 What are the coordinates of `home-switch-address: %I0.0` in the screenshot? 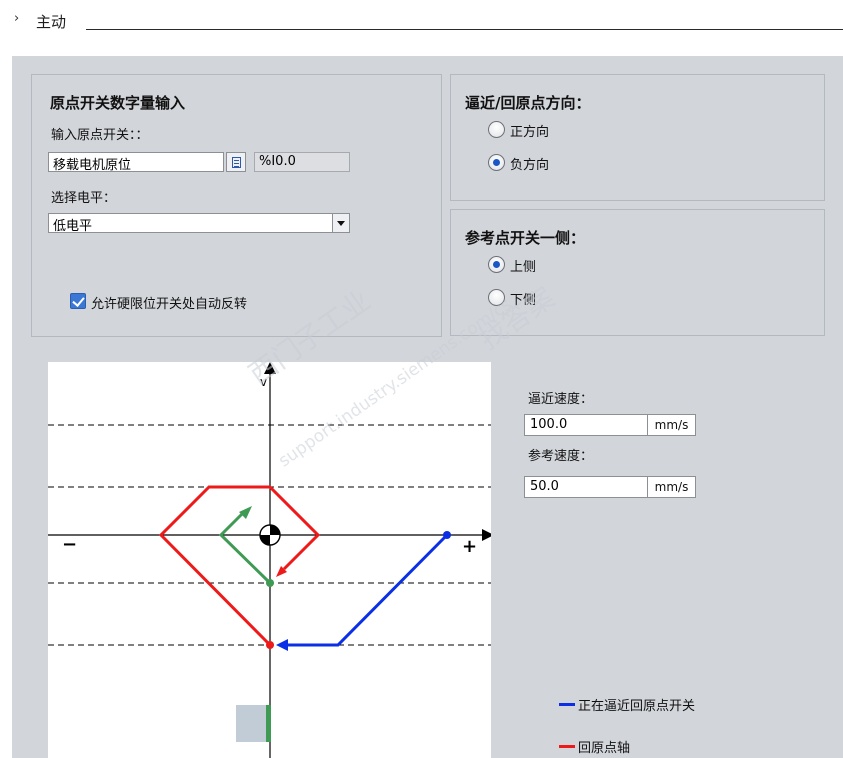 It's located at (302, 162).